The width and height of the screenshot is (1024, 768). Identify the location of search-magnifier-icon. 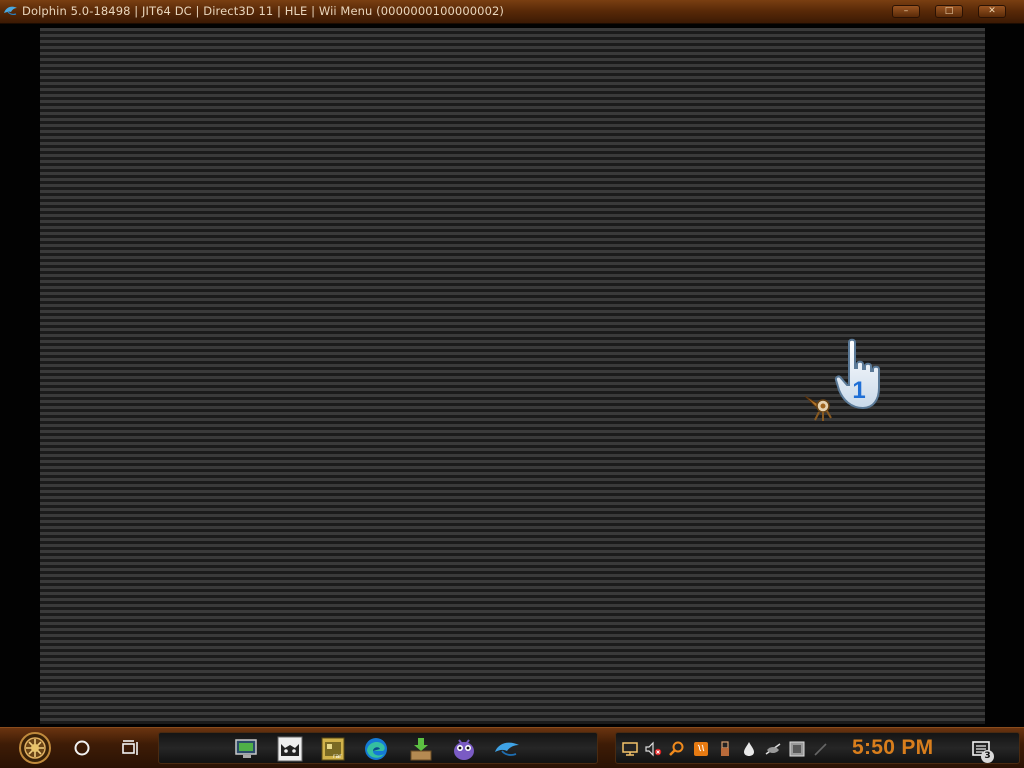
(677, 749).